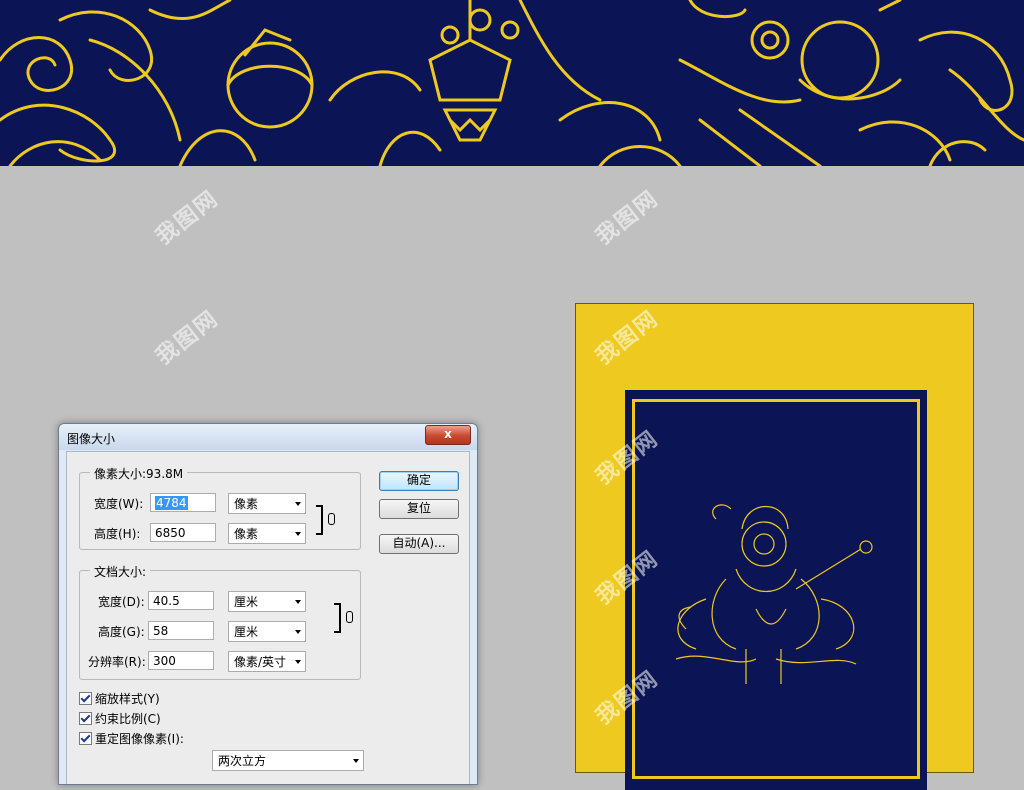 This screenshot has height=790, width=1024. Describe the element at coordinates (120, 571) in the screenshot. I see `document-size-legend: 文档大小:` at that location.